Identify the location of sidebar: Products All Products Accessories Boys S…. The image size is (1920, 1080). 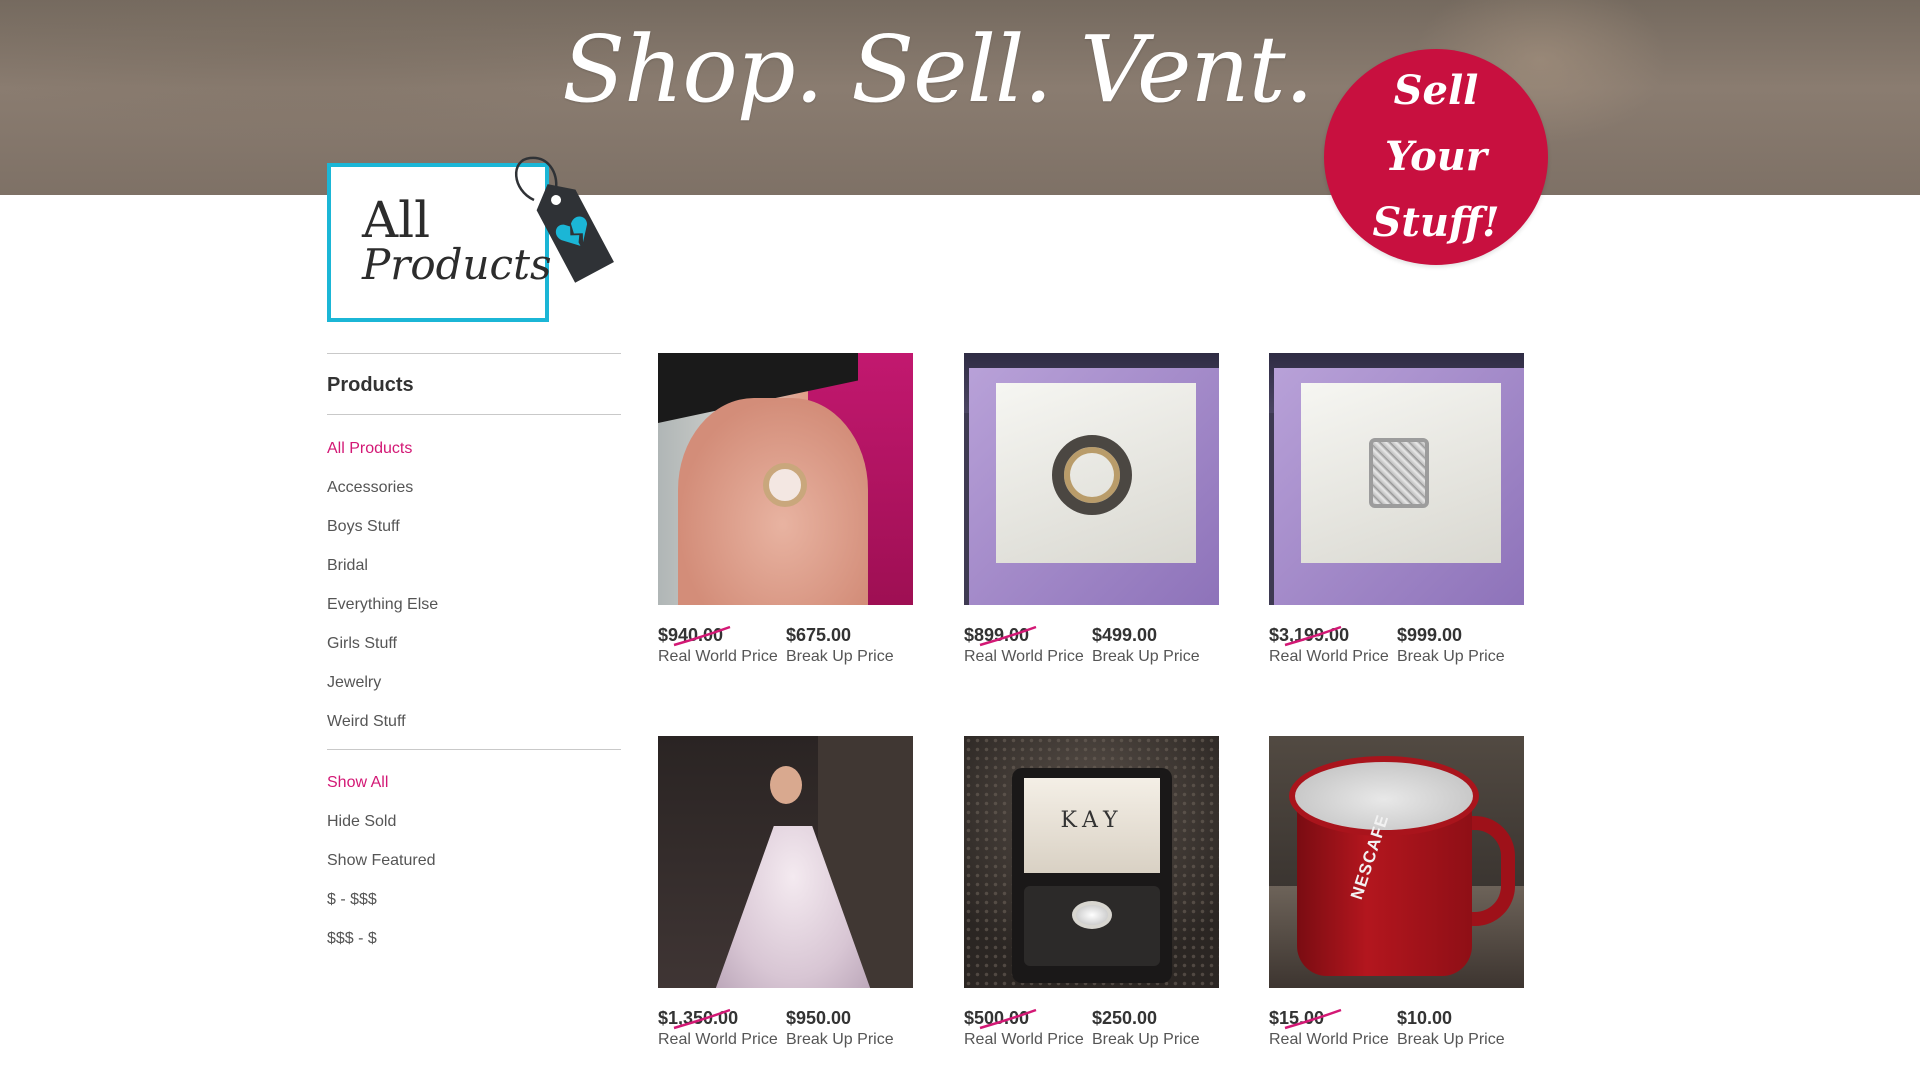
(474, 655).